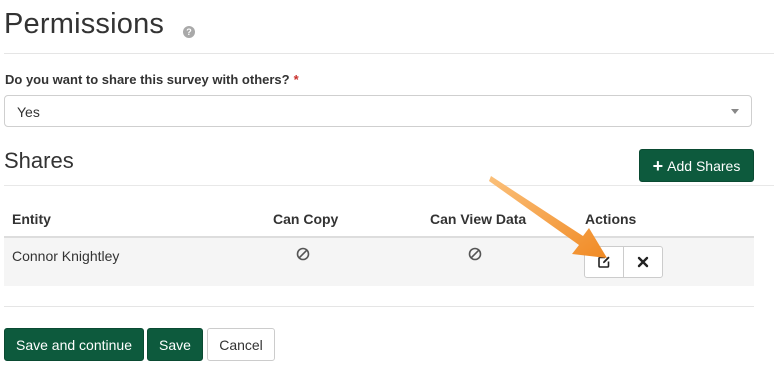 The width and height of the screenshot is (774, 386). I want to click on close-icon, so click(643, 262).